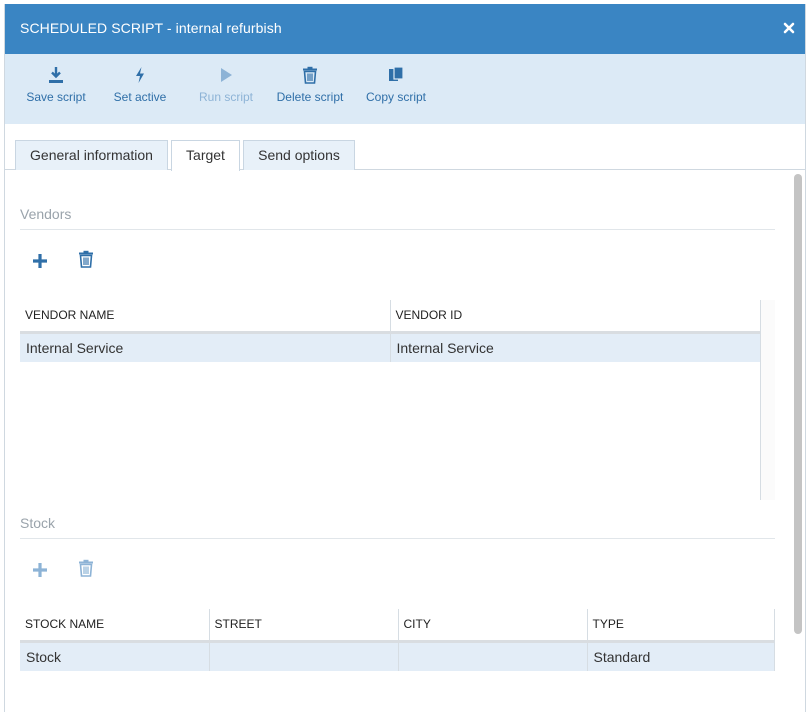  I want to click on add-vendor-button, so click(40, 261).